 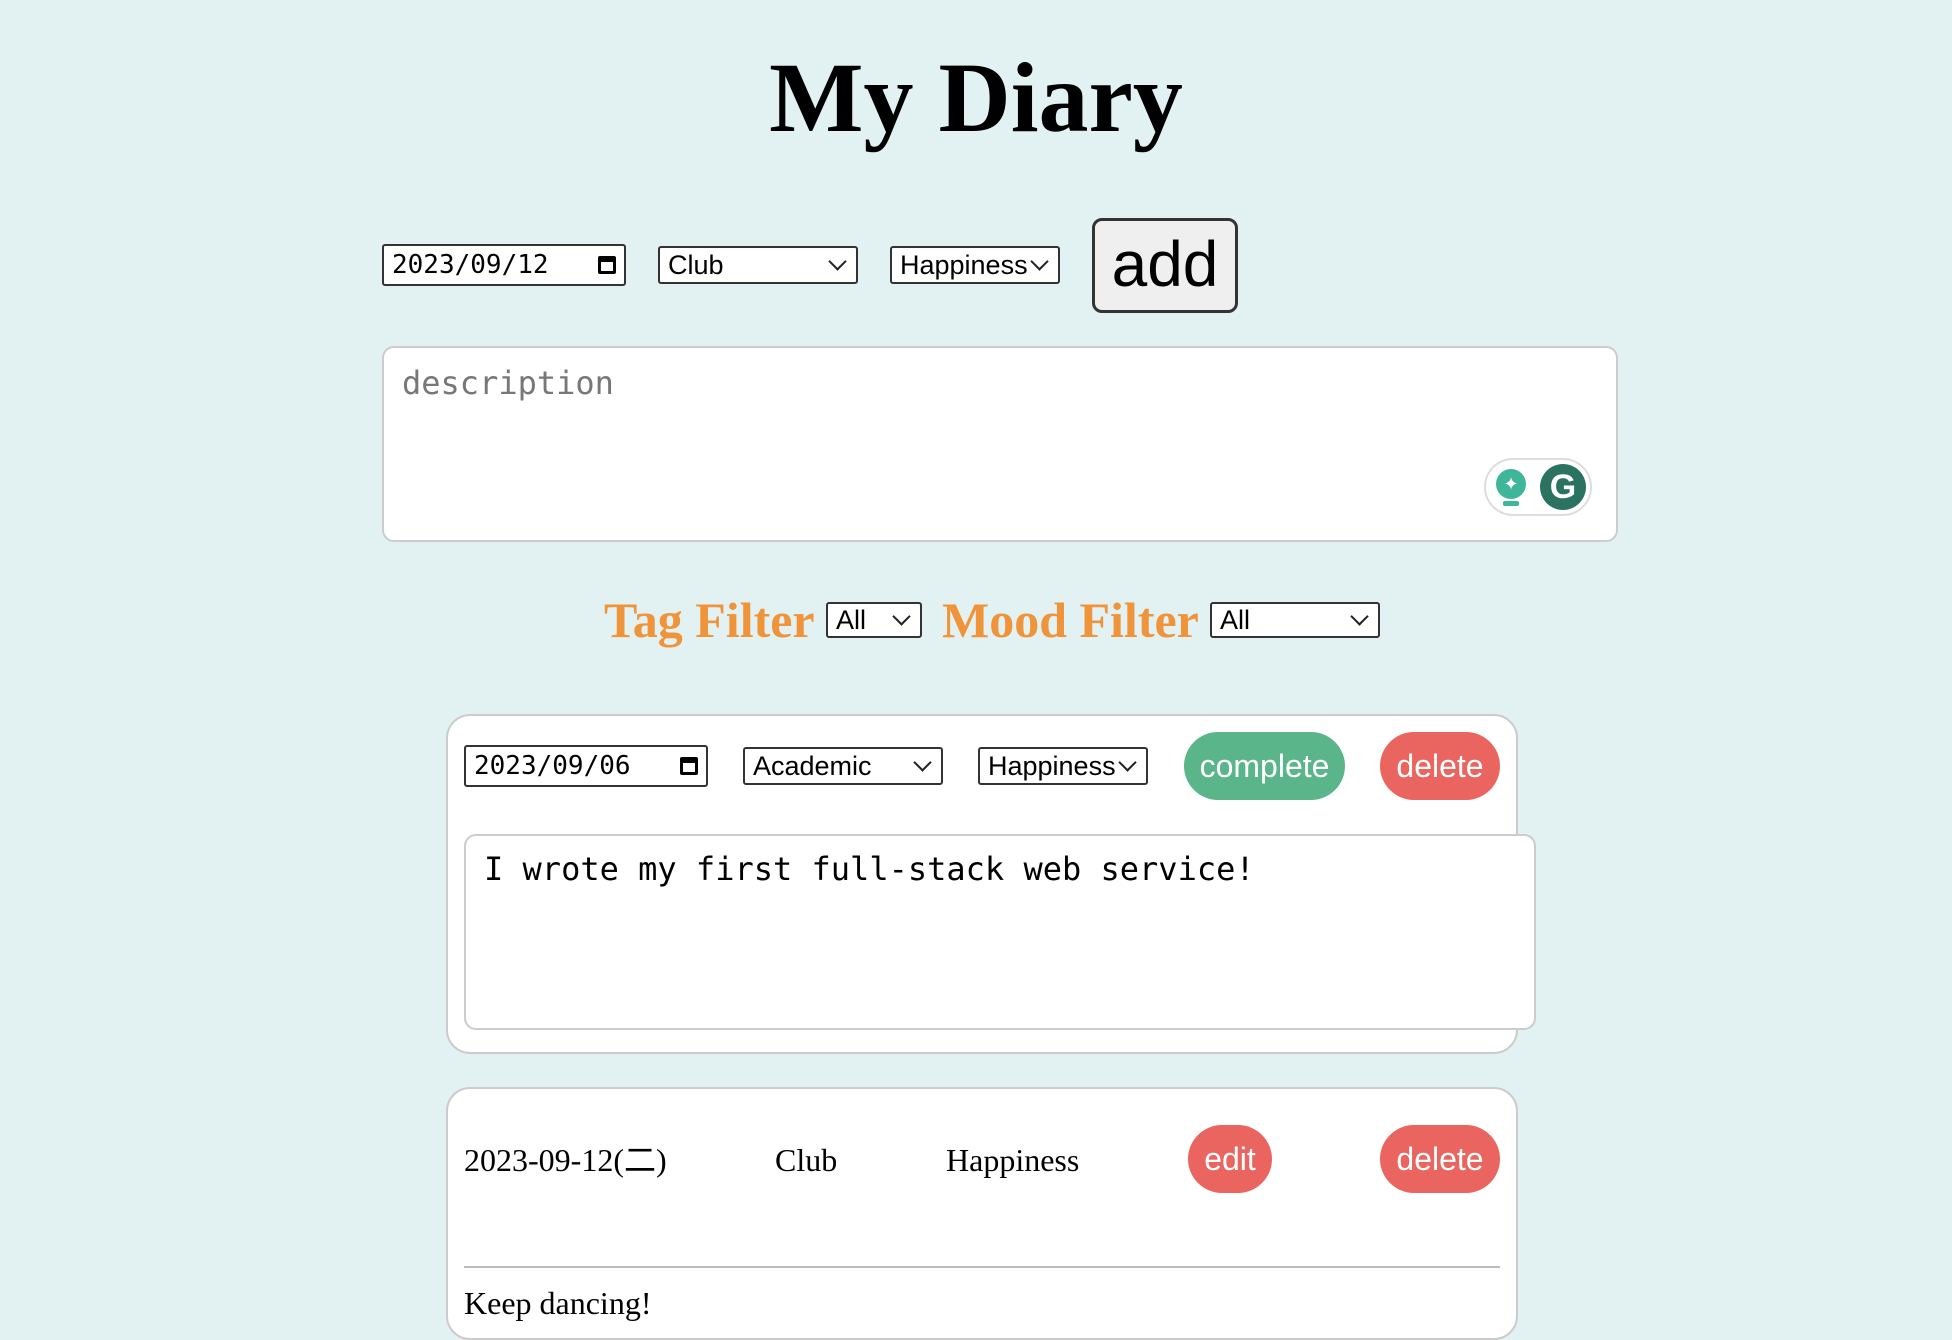 I want to click on add-button: add, so click(x=1165, y=265).